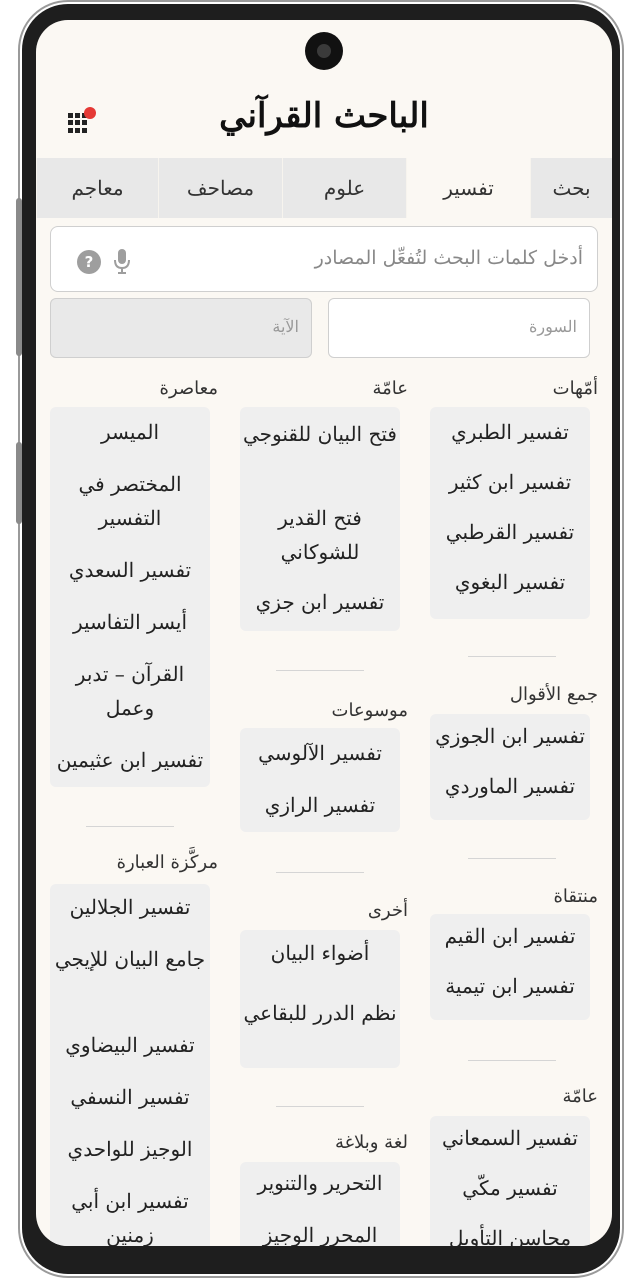 This screenshot has width=640, height=1280. I want to click on surah-placeholder: السورة, so click(553, 326).